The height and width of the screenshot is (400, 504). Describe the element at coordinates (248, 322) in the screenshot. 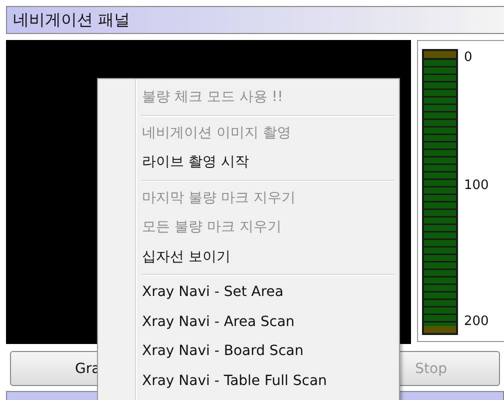

I see `menu-item: Xray Navi - Area Scan` at that location.